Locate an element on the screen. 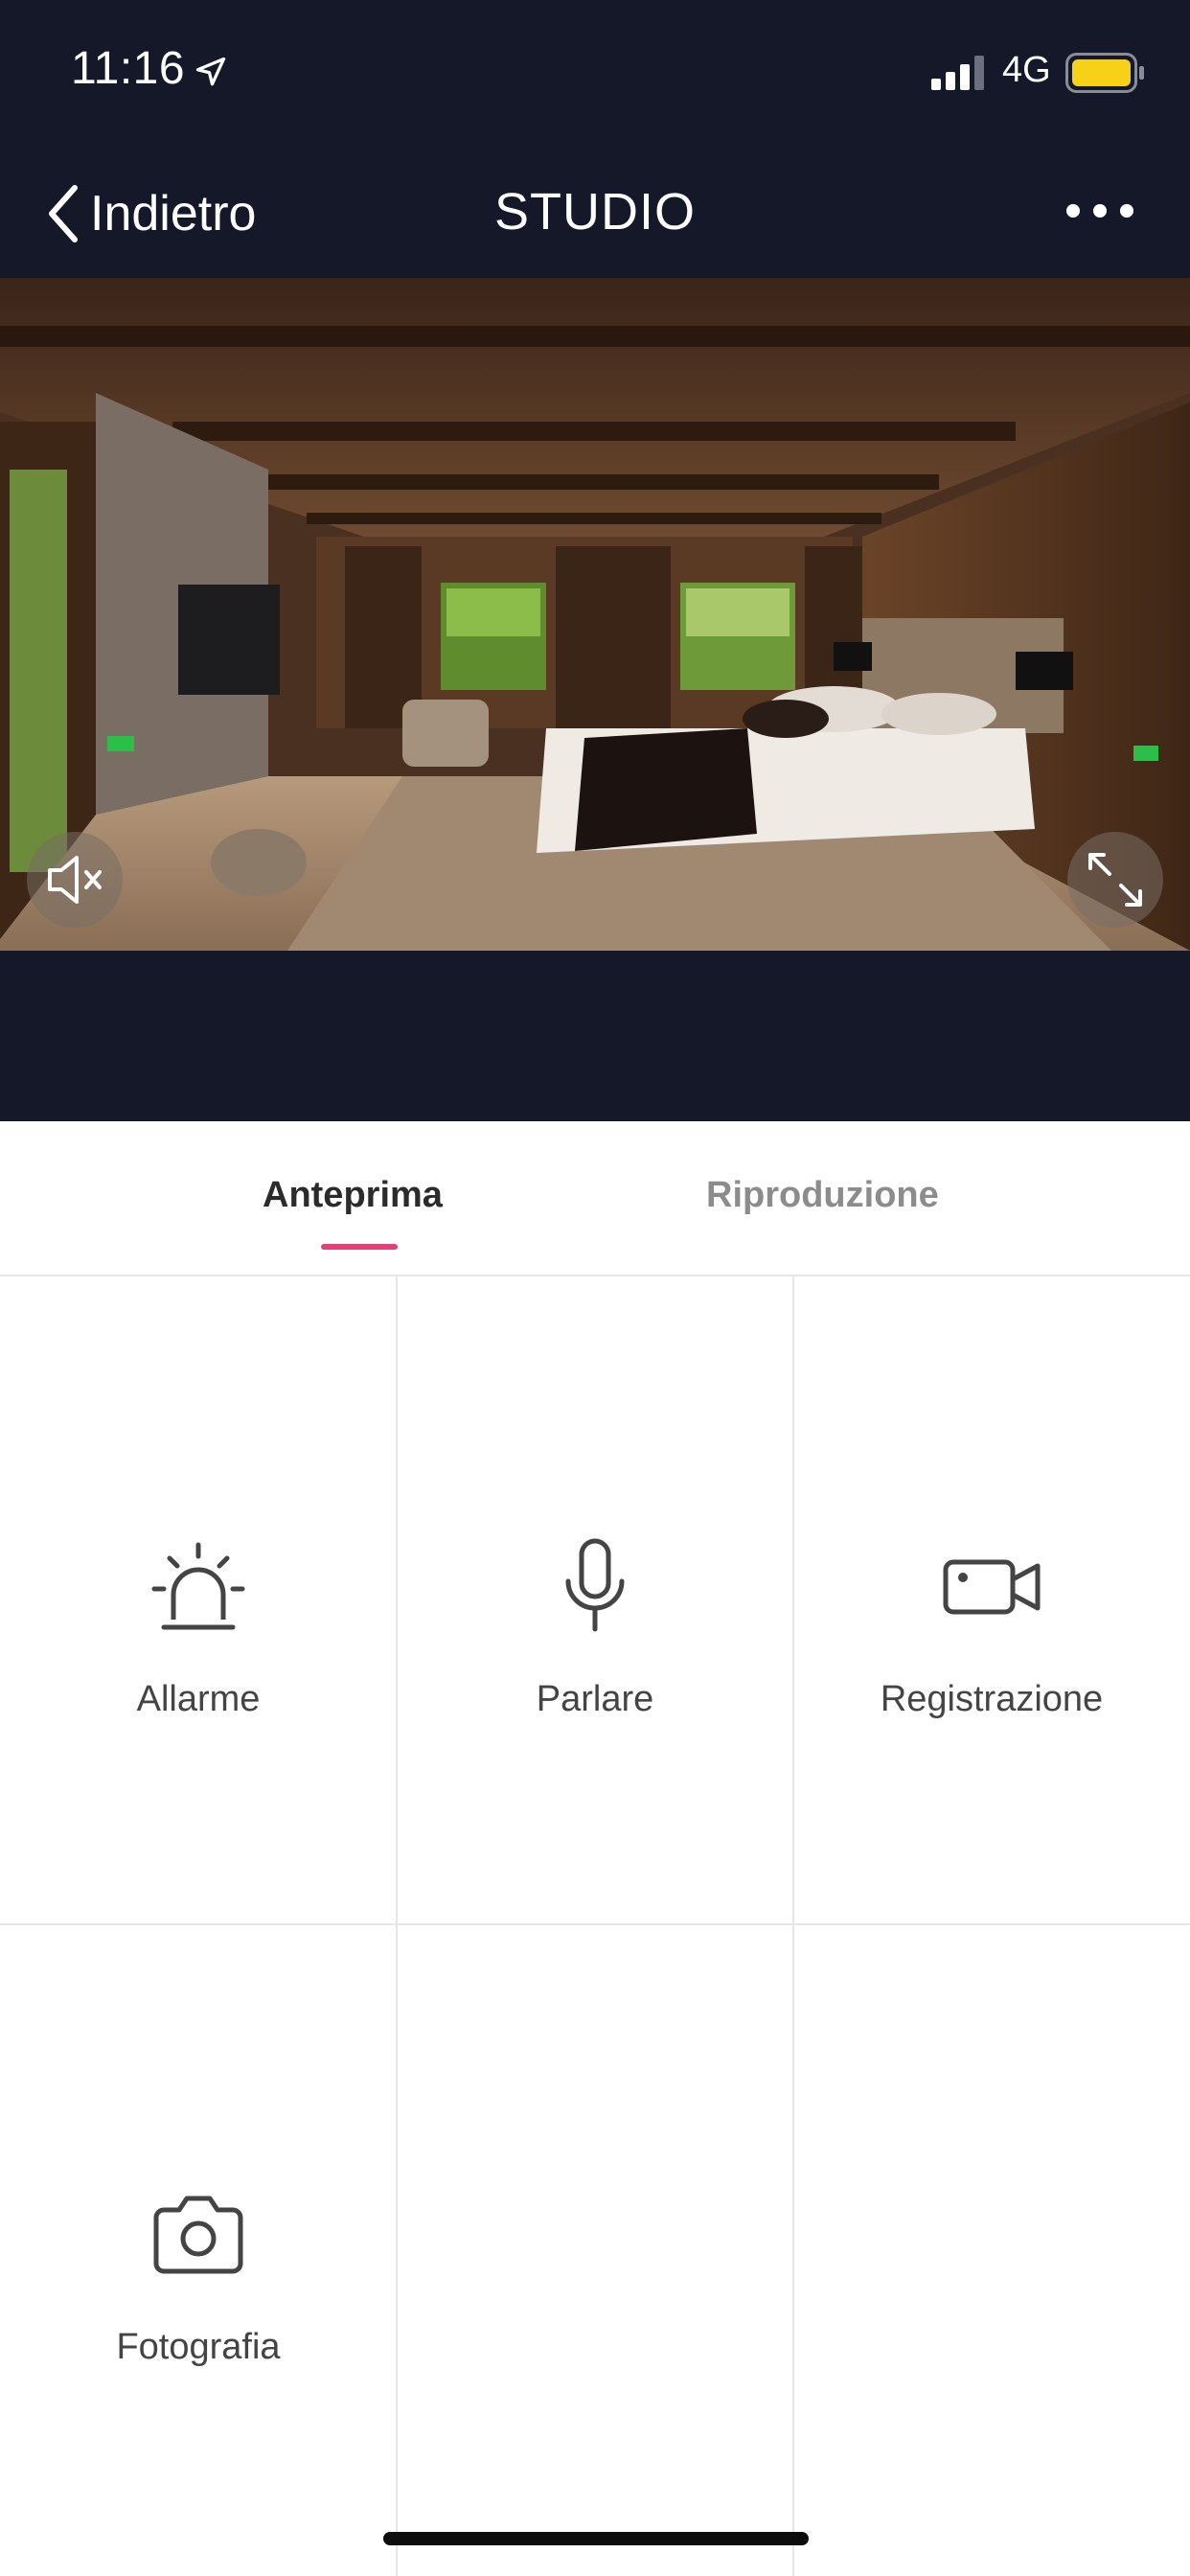 The image size is (1190, 2576). tab-bar: Anteprima Riproduzione is located at coordinates (595, 1198).